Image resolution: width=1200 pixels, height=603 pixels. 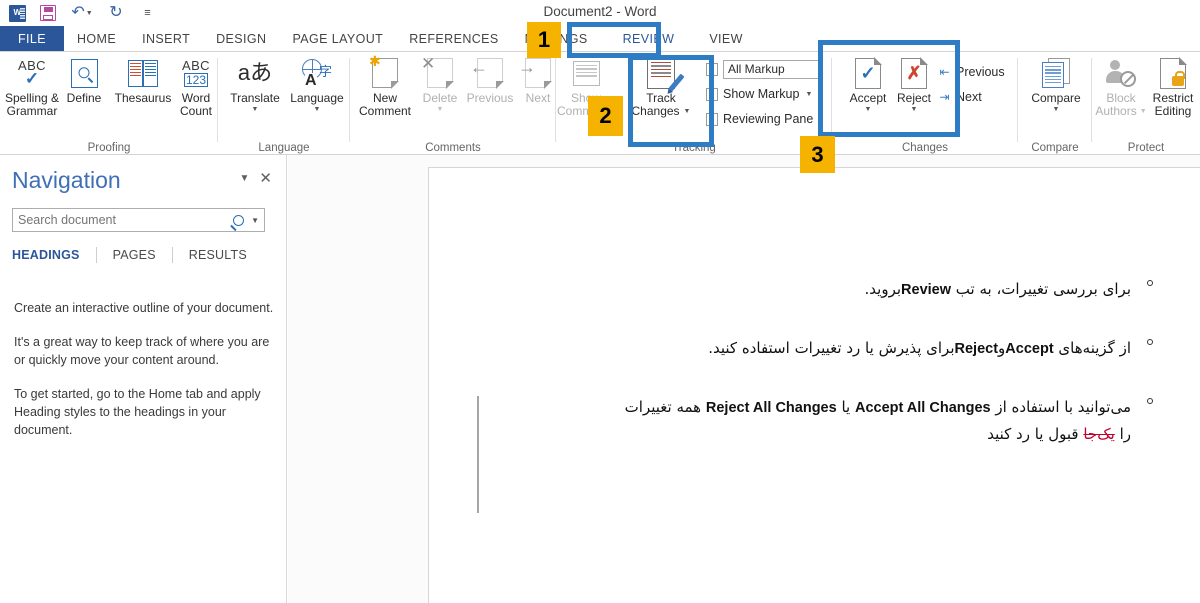 What do you see at coordinates (538, 94) in the screenshot?
I see `next-comment-button: → Next` at bounding box center [538, 94].